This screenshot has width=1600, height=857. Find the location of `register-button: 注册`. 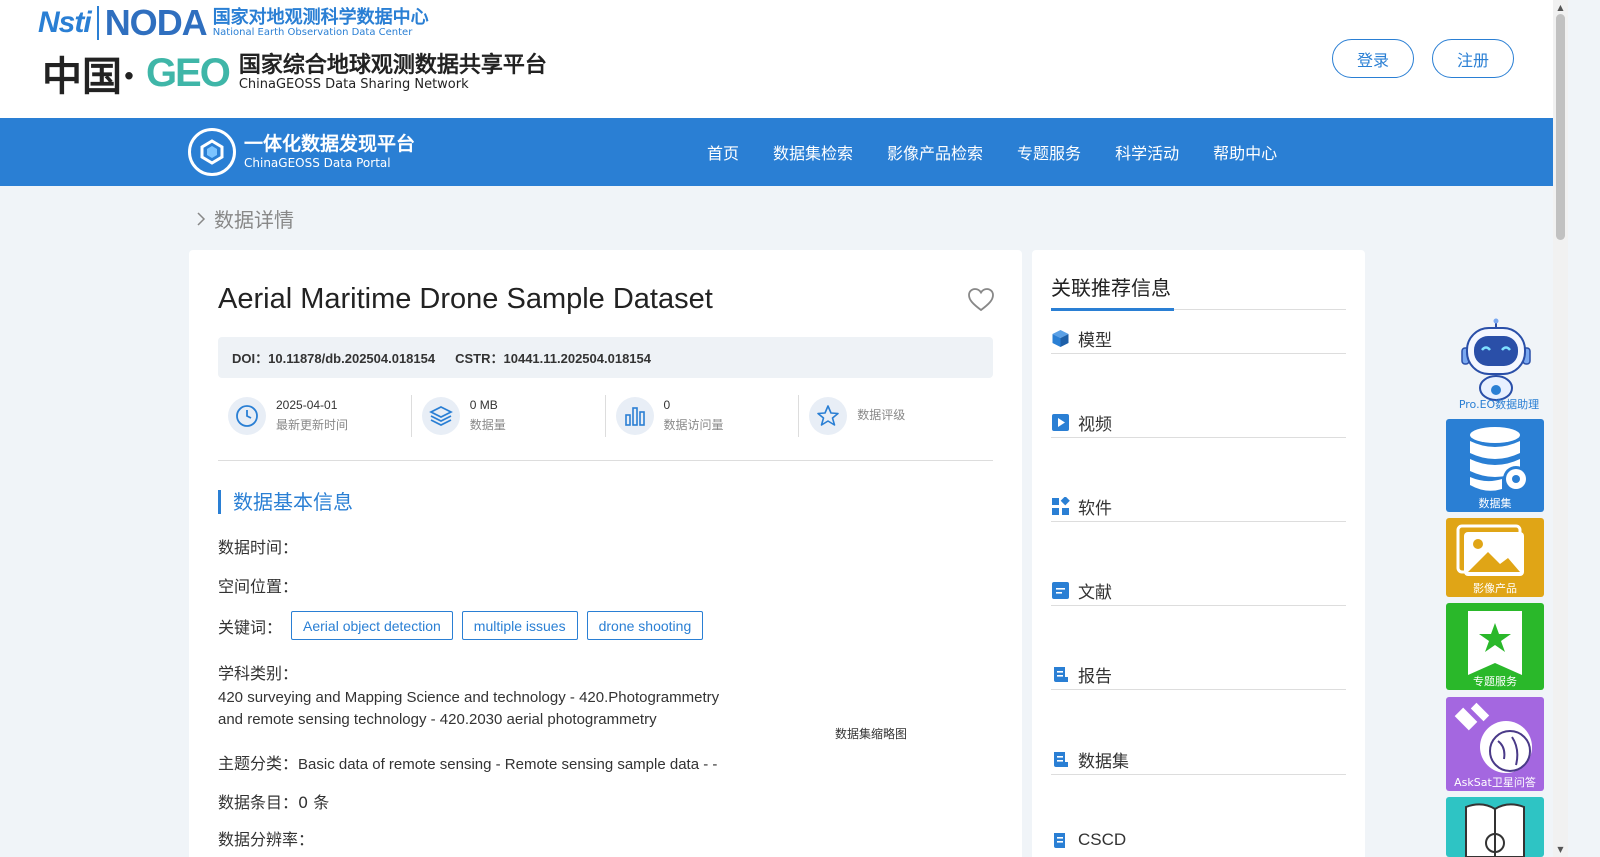

register-button: 注册 is located at coordinates (1473, 58).